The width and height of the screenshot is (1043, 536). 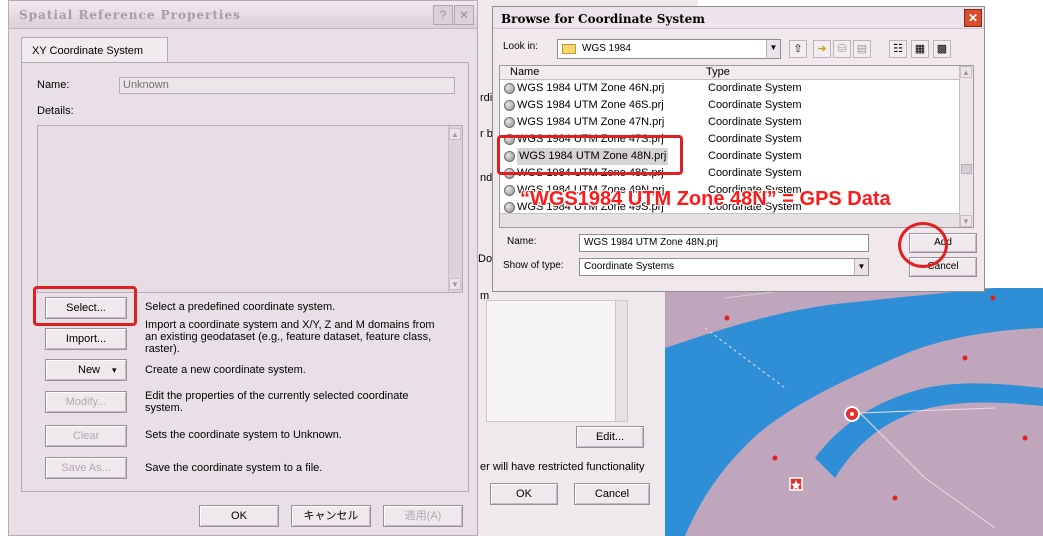 I want to click on new-button-label: New, so click(x=89, y=370).